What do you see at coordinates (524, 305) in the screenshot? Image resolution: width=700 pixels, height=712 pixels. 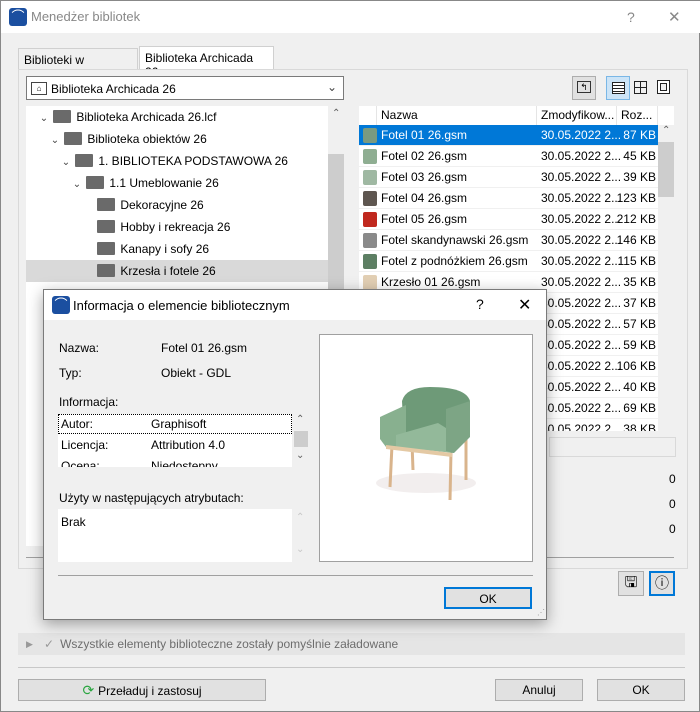 I see `dialog-close-button: ✕` at bounding box center [524, 305].